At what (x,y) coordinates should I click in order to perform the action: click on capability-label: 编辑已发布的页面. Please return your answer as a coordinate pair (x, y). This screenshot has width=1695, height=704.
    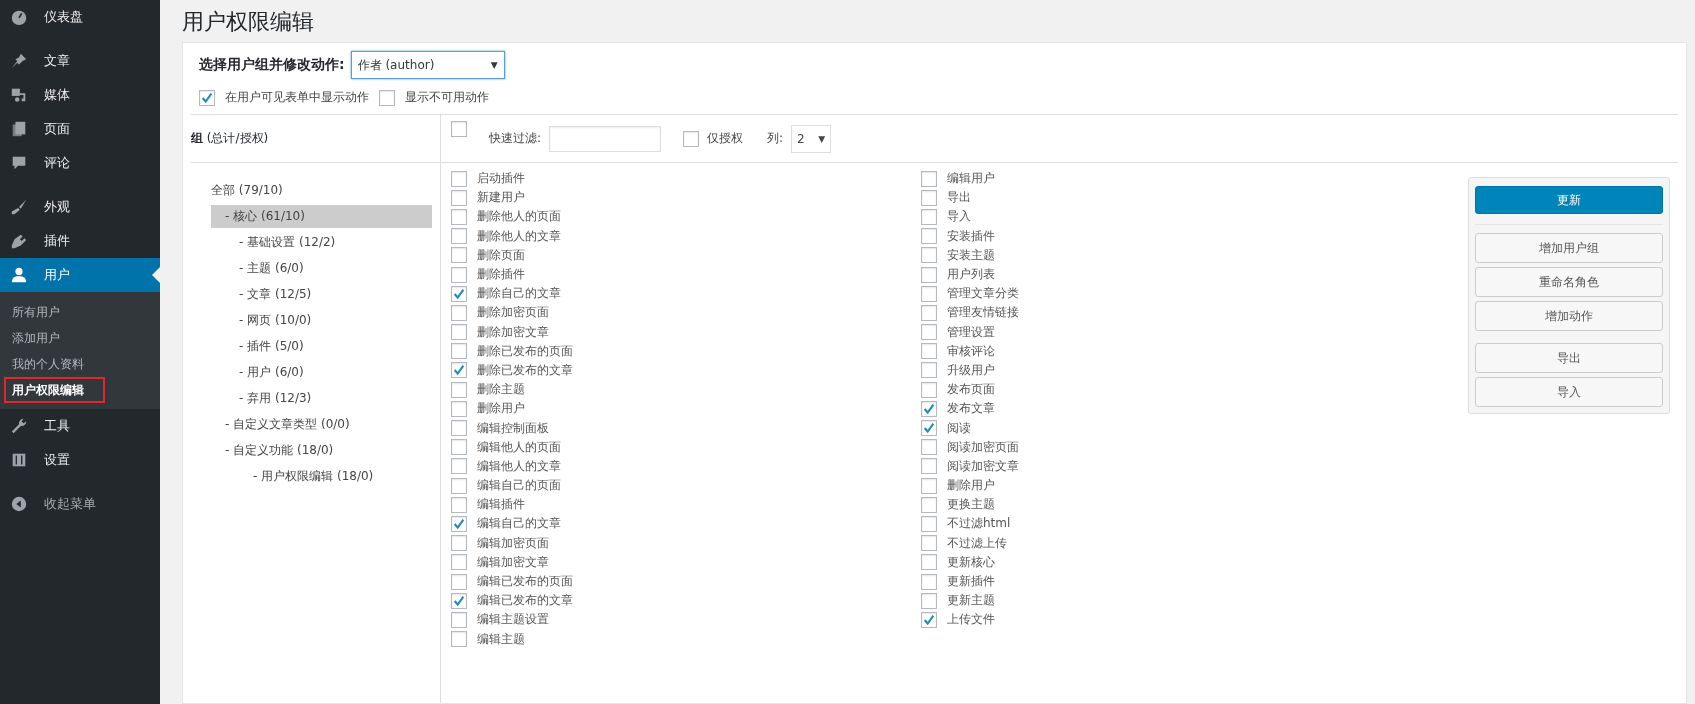
    Looking at the image, I should click on (525, 582).